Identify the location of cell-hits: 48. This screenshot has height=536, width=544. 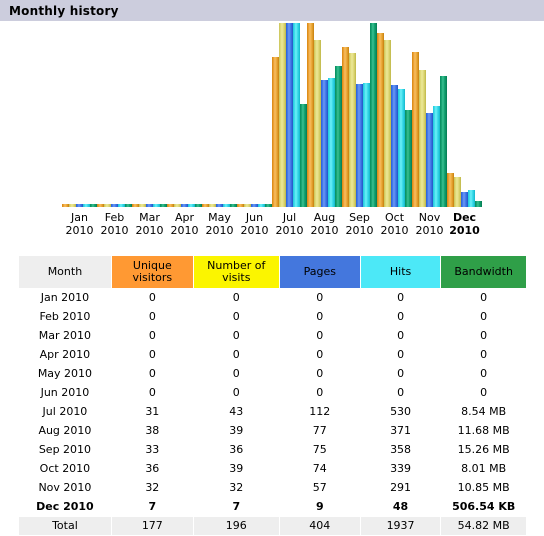
(400, 507).